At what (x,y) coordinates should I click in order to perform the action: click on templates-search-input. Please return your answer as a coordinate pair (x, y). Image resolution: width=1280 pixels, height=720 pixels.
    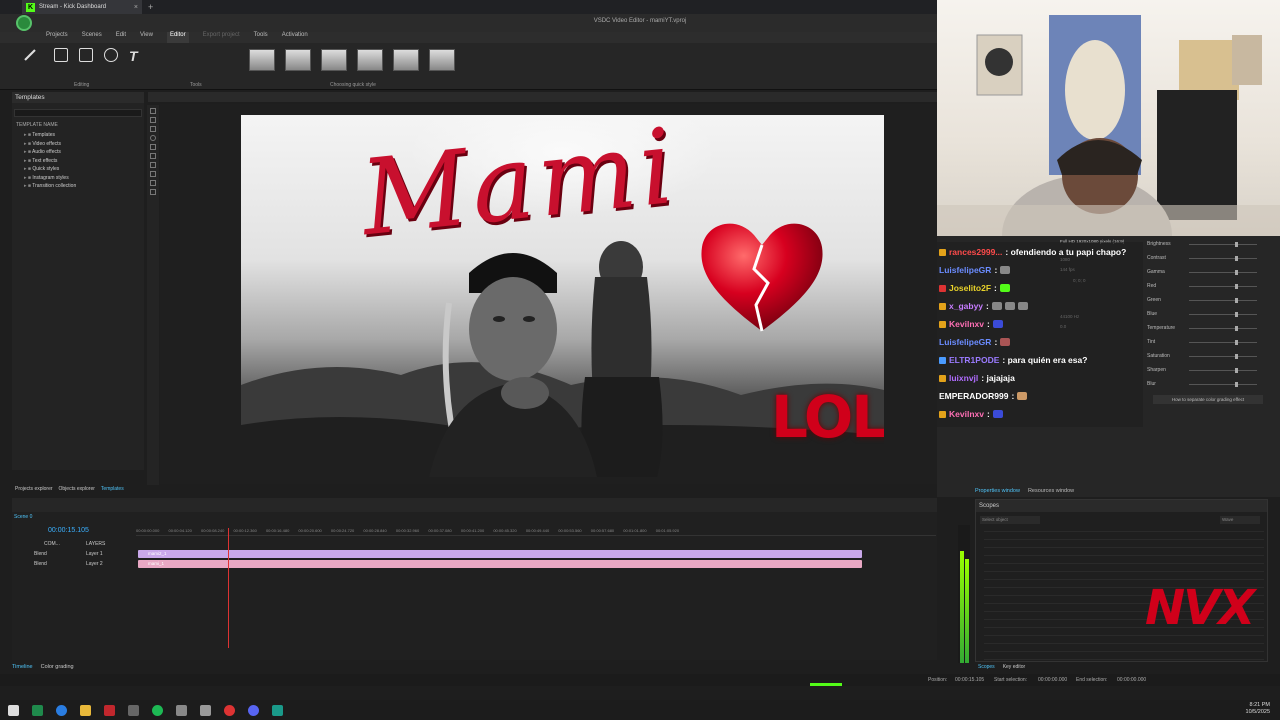
    Looking at the image, I should click on (78, 113).